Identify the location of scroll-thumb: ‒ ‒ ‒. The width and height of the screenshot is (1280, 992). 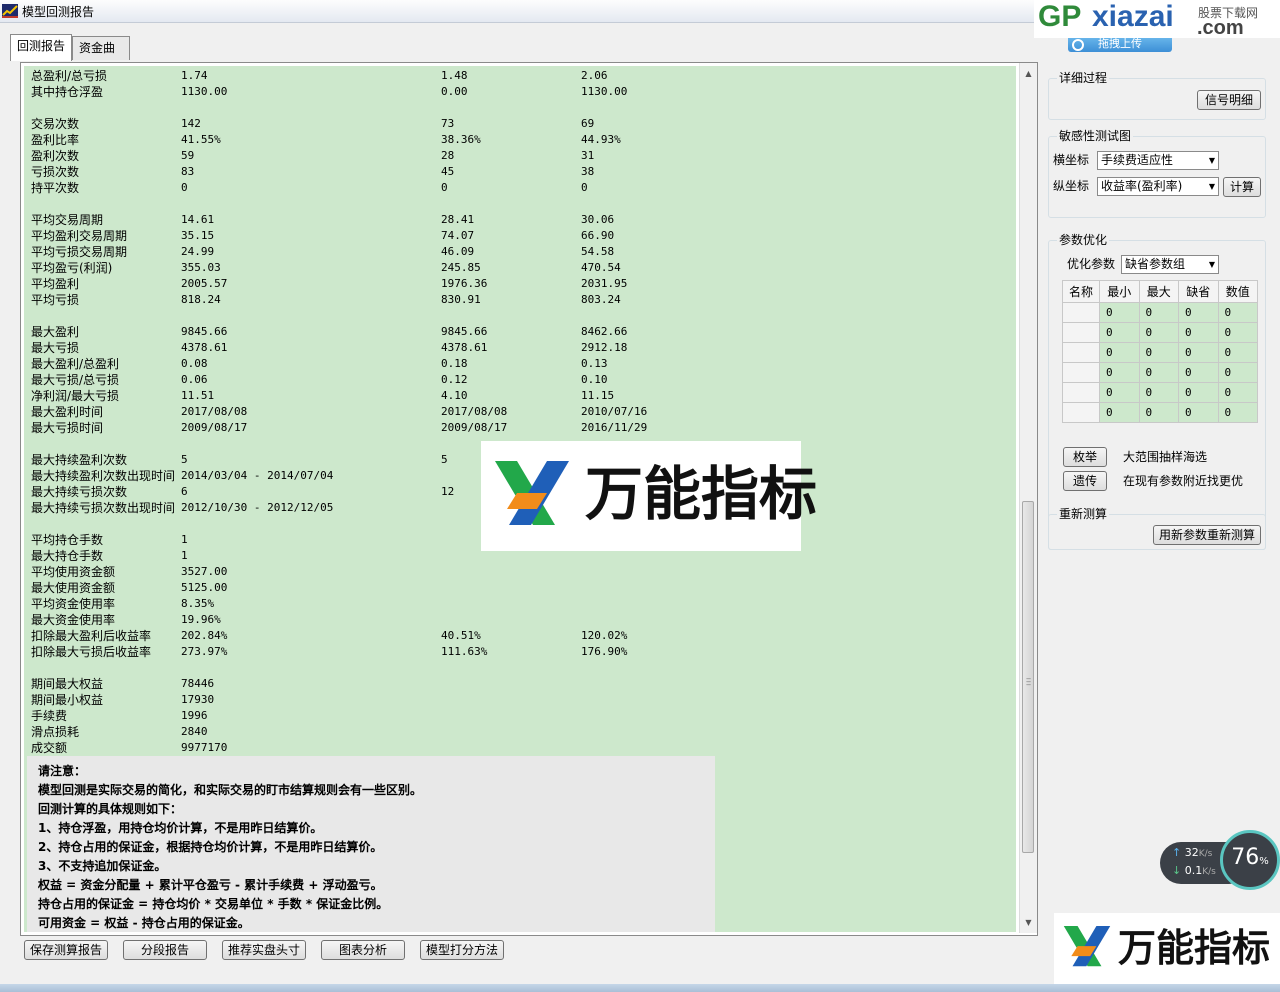
(1028, 677).